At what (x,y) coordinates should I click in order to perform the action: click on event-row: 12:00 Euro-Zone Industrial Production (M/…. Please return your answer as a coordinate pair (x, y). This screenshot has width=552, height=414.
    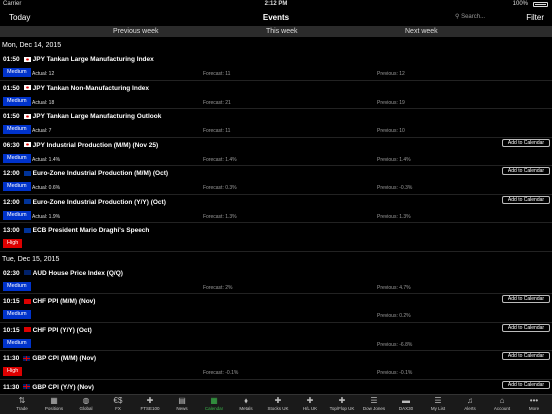
    Looking at the image, I should click on (276, 180).